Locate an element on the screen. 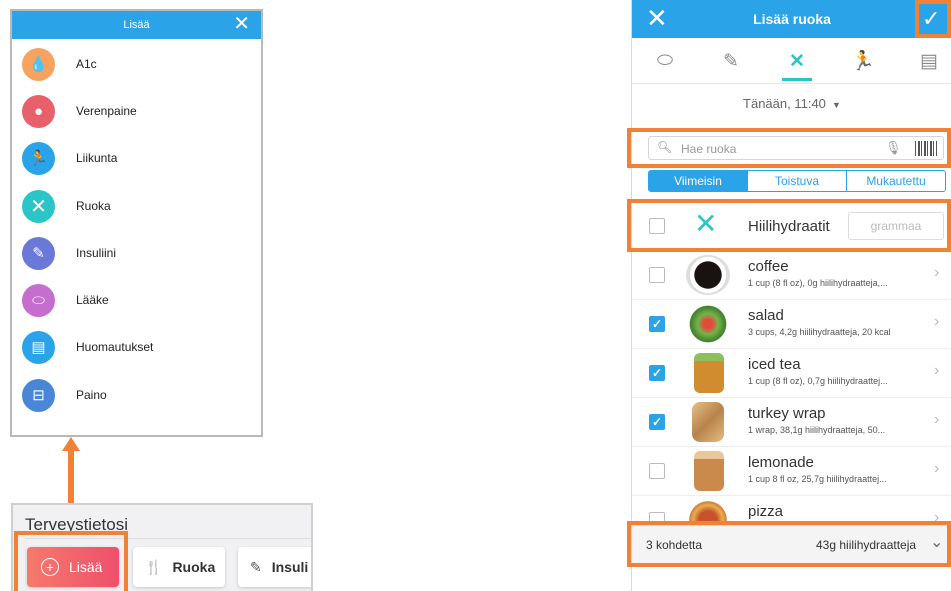 This screenshot has width=951, height=591. datetime-value: Tänään, 11:40 is located at coordinates (784, 103).